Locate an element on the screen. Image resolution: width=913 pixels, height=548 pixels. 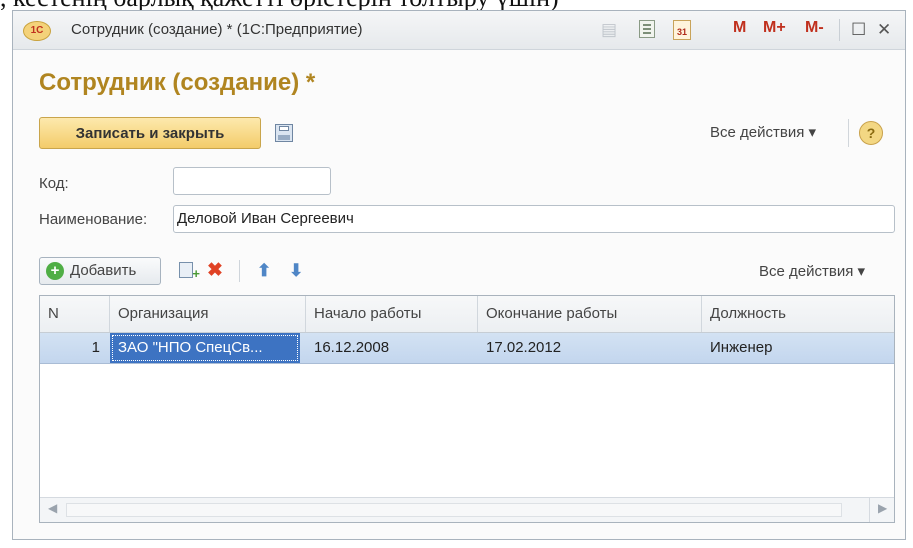
scrollbar-thumb is located at coordinates (454, 510).